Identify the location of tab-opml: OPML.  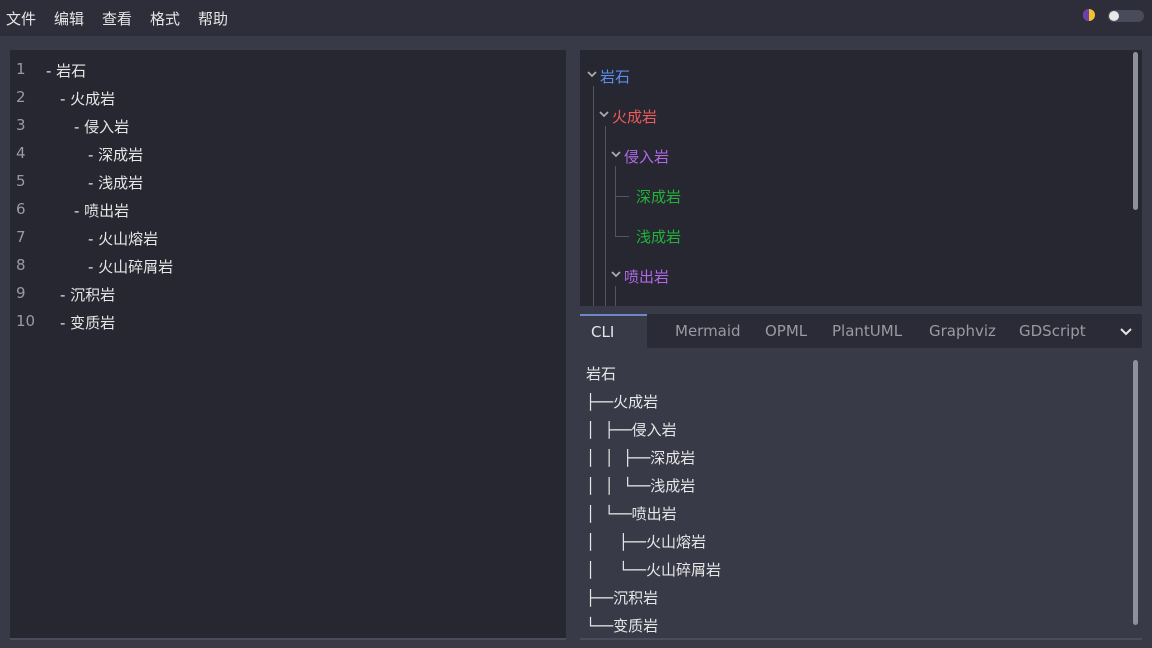
(786, 331).